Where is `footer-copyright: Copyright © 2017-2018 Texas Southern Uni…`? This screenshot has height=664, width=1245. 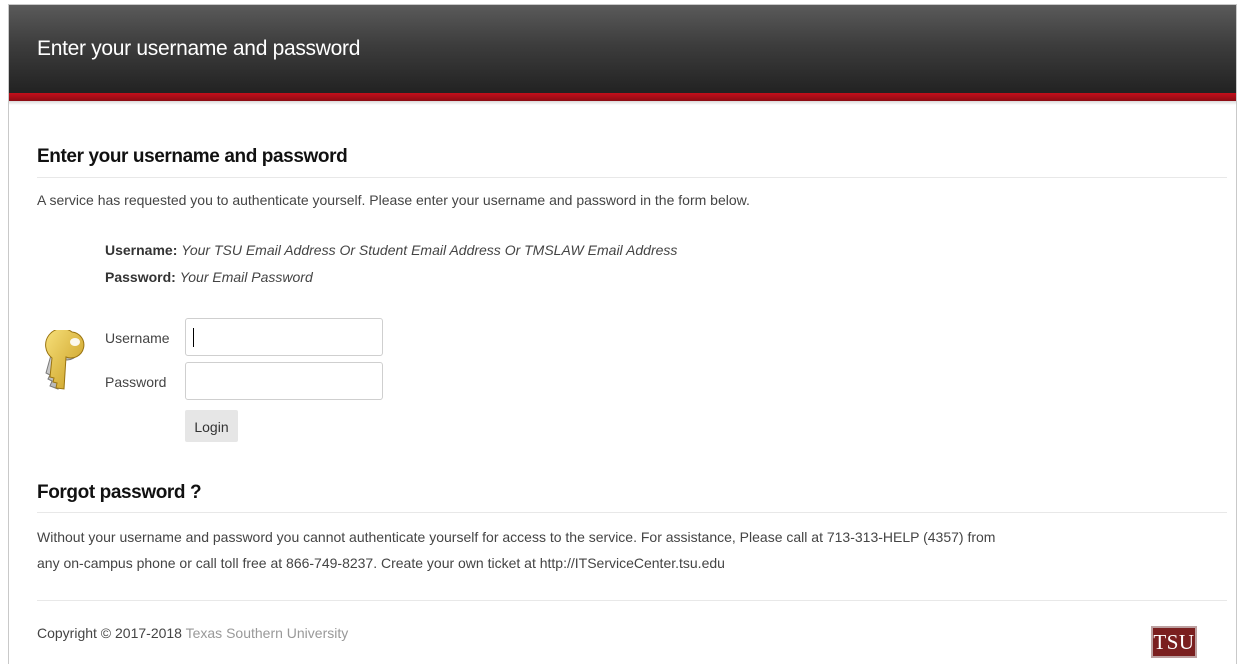
footer-copyright: Copyright © 2017-2018 Texas Southern Uni… is located at coordinates (192, 633).